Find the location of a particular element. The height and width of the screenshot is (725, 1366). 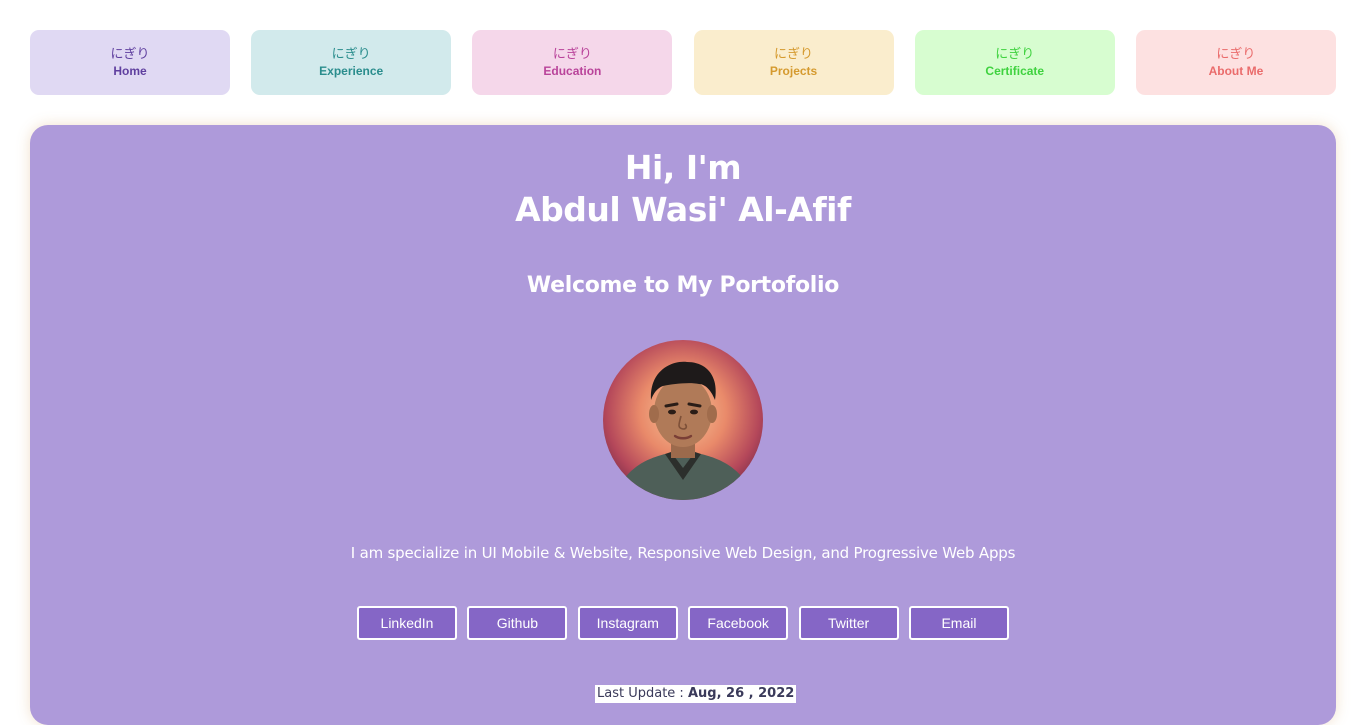

last-update-date: Aug, 26 , 2022 is located at coordinates (741, 693).